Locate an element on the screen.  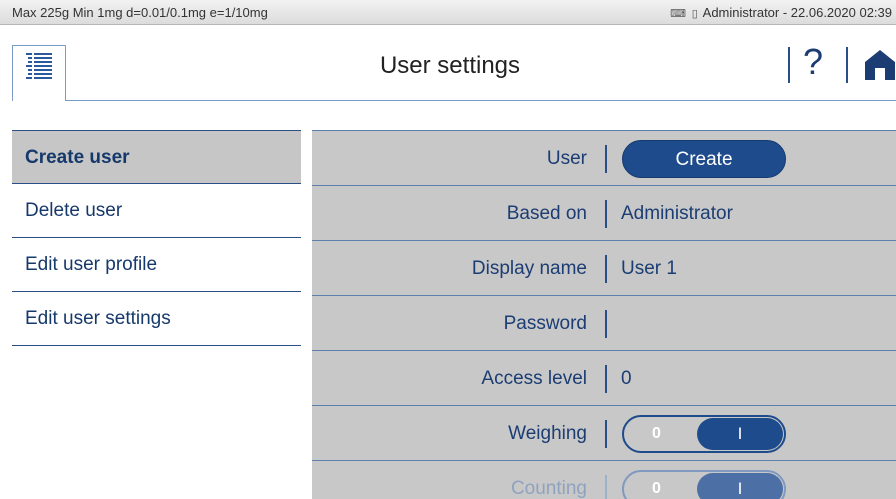
display-name-value: User 1 is located at coordinates (649, 268).